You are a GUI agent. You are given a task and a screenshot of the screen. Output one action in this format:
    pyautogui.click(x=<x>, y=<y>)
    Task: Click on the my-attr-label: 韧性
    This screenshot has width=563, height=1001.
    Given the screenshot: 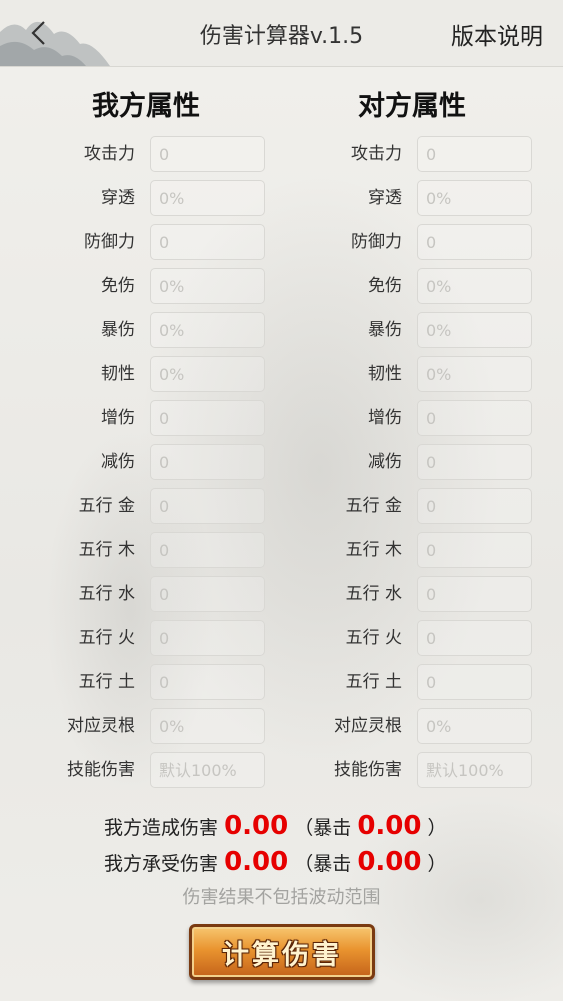 What is the action you would take?
    pyautogui.click(x=118, y=374)
    